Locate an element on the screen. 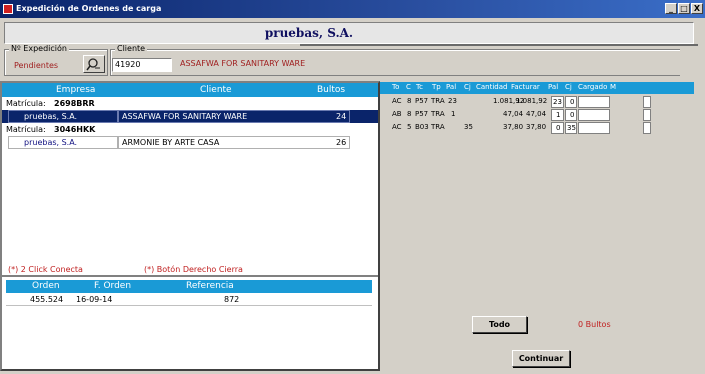 This screenshot has width=705, height=374. client-code-field: 41920 is located at coordinates (142, 65).